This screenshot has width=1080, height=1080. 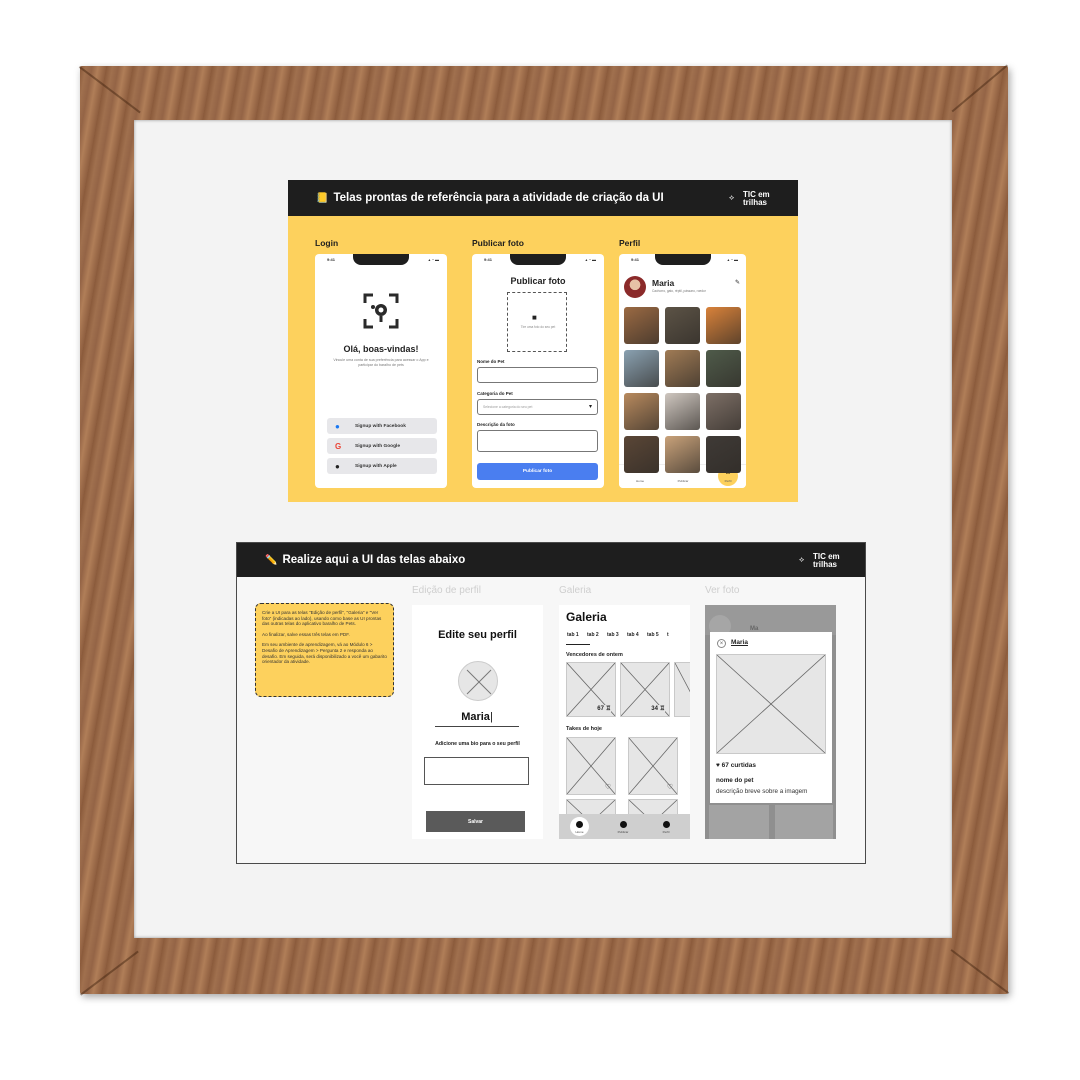 What do you see at coordinates (653, 635) in the screenshot?
I see `tab-5: tab 5` at bounding box center [653, 635].